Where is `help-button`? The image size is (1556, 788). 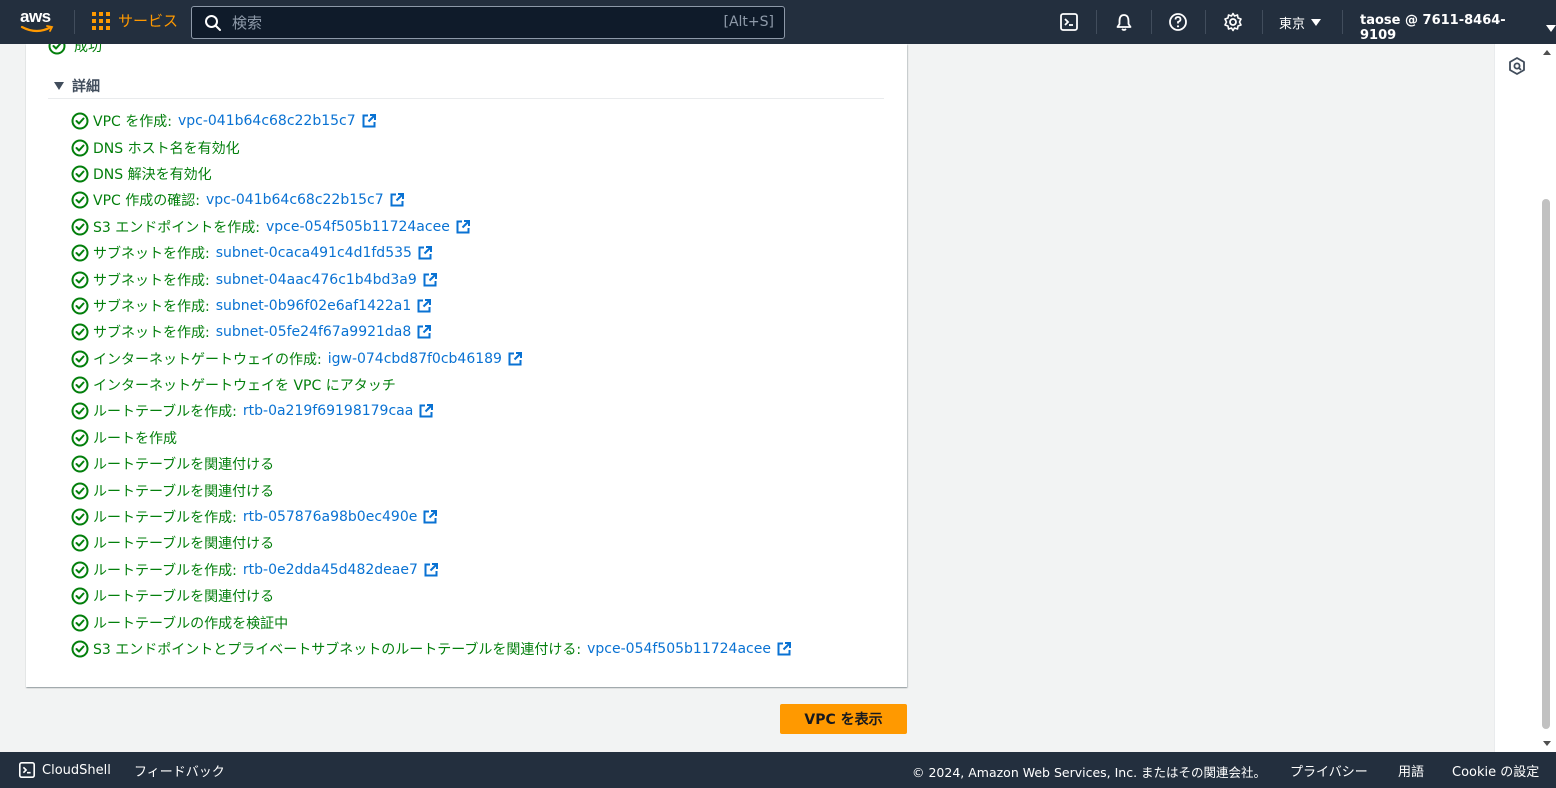 help-button is located at coordinates (1178, 22).